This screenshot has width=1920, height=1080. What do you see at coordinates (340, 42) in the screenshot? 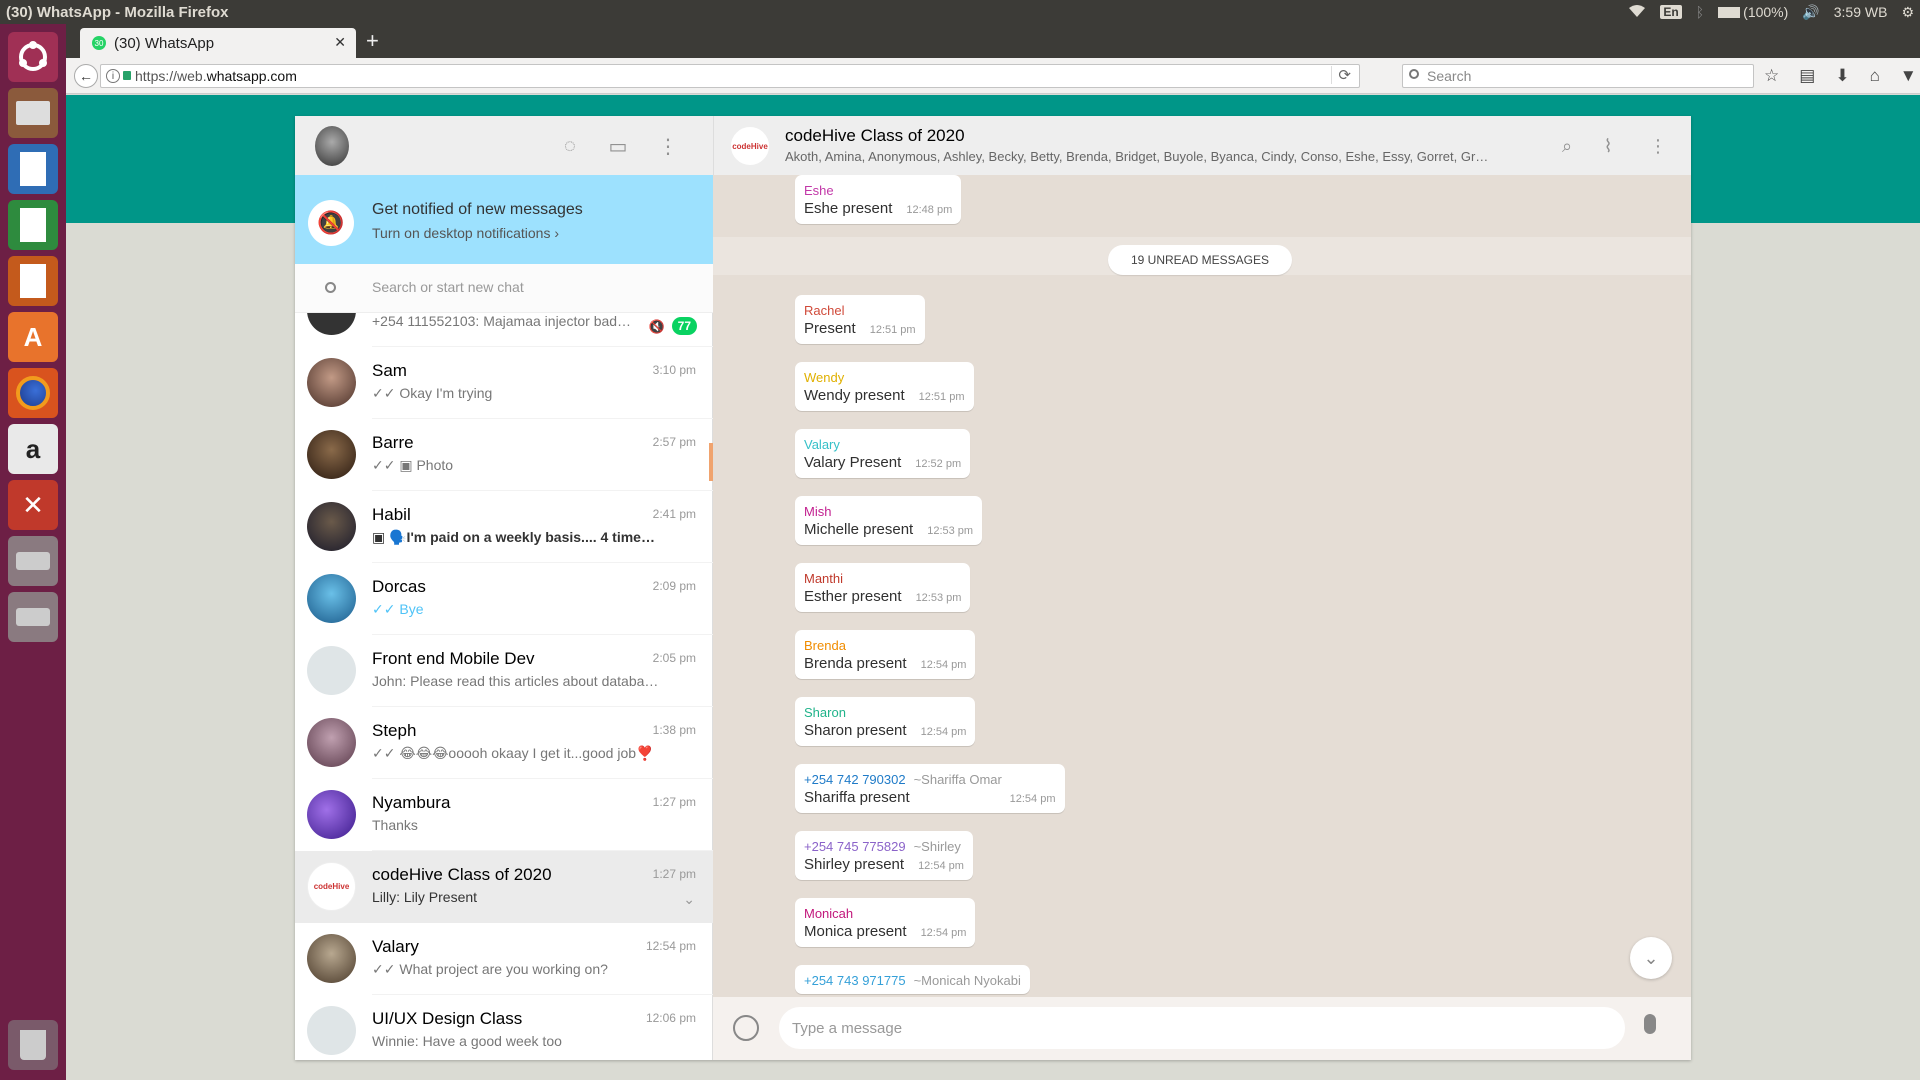
I see `close-icon: ✕` at bounding box center [340, 42].